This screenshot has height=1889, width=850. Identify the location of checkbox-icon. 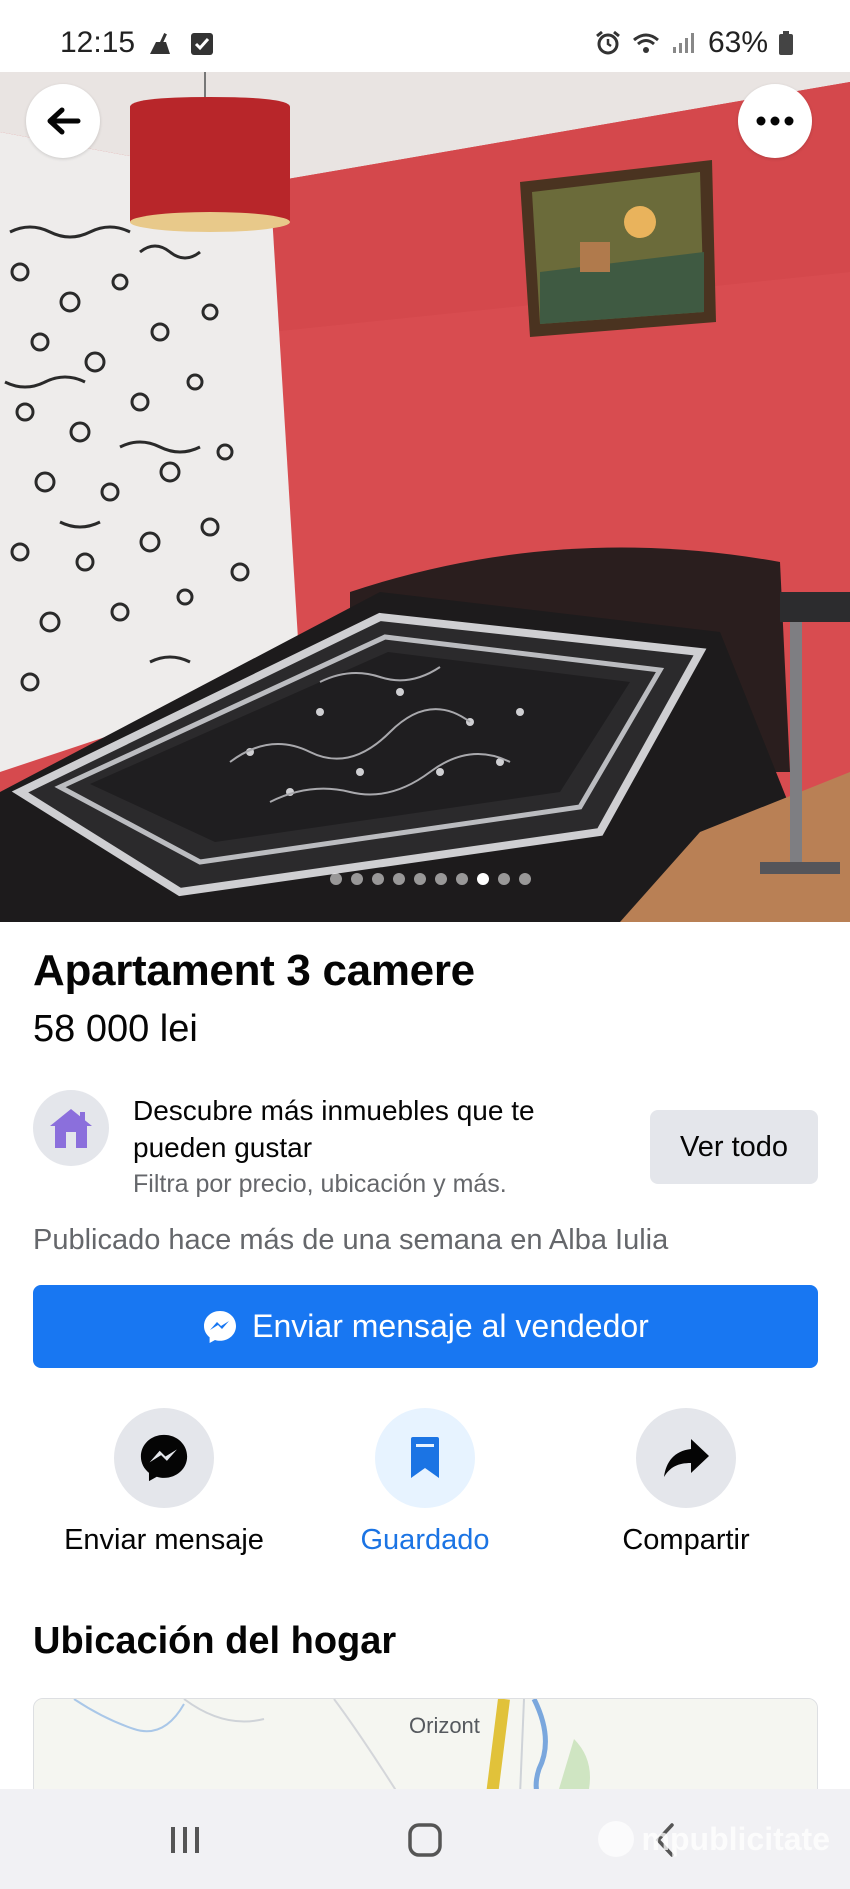
(202, 44).